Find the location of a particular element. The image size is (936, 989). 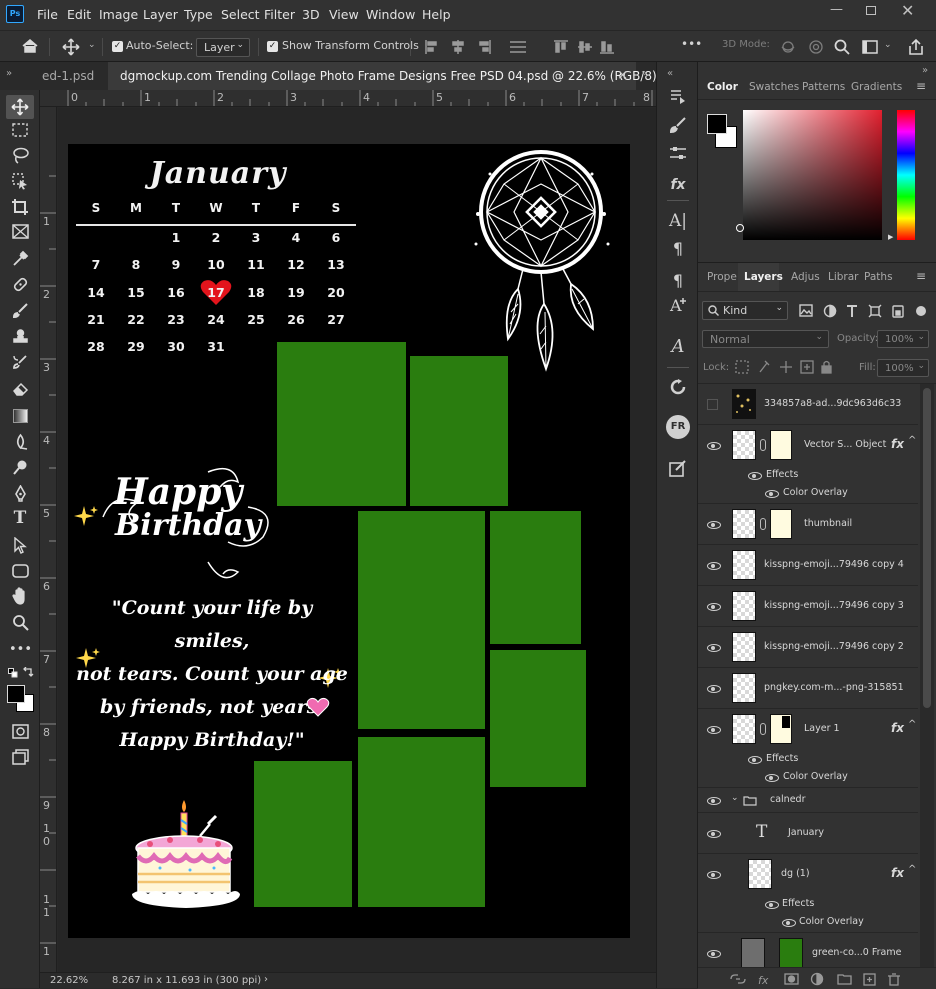

filter-kind-dropdown: Kind ⌄ is located at coordinates (745, 310).